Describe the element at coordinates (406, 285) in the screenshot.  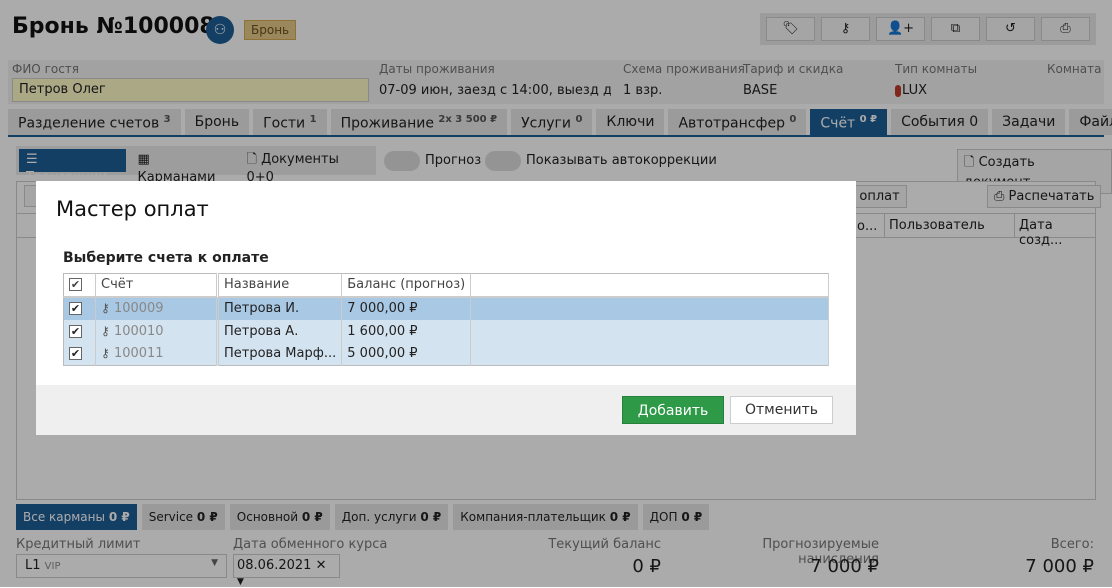
I see `col-balance: Баланс (прогноз)` at that location.